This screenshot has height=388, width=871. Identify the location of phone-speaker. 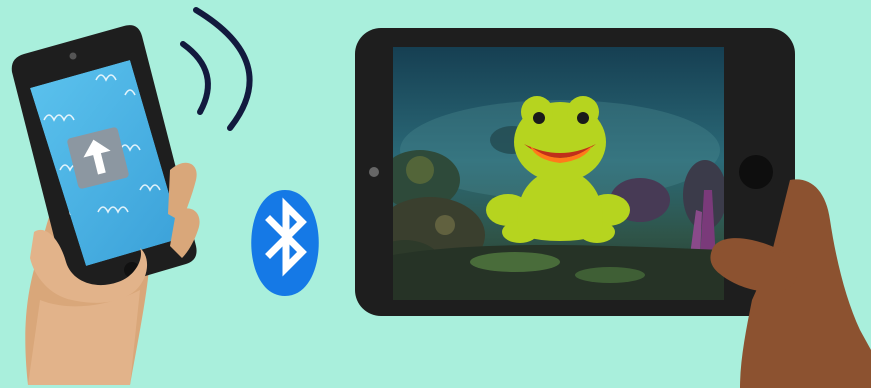
(73, 56).